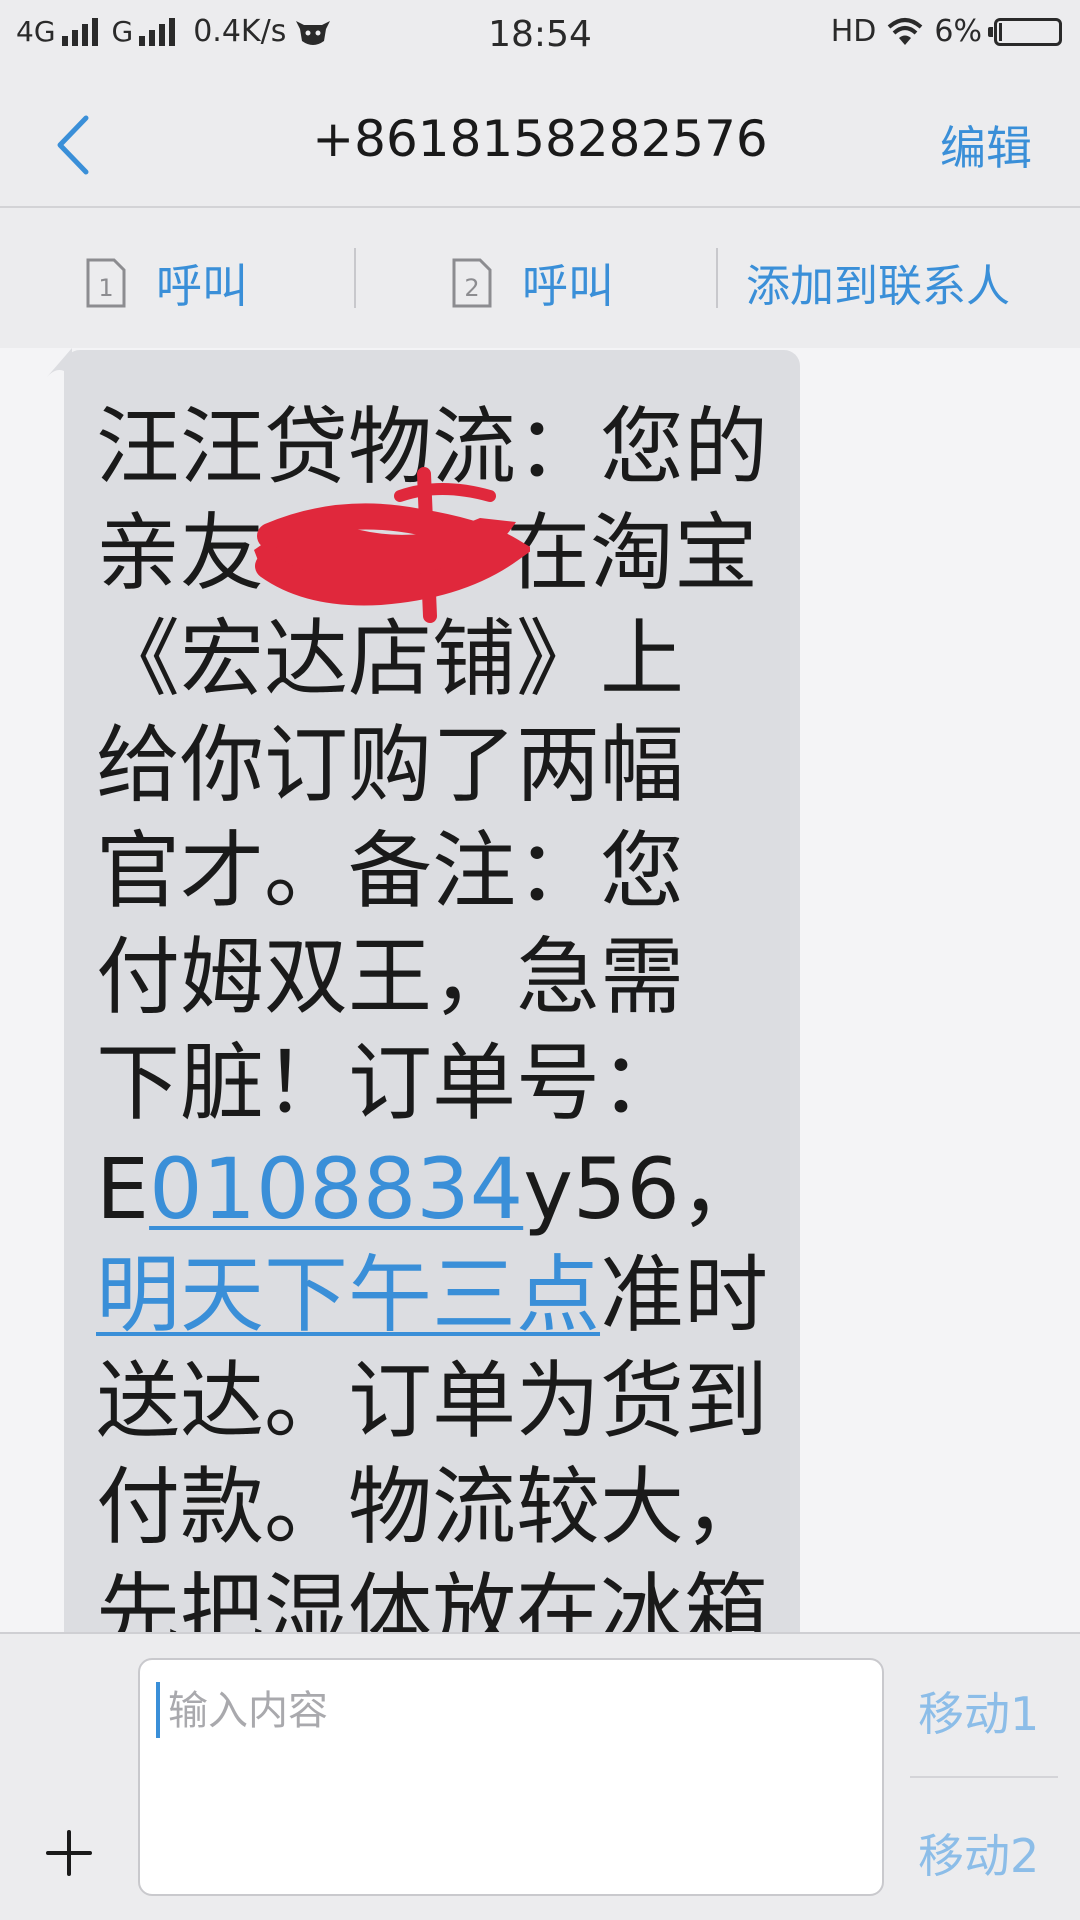  Describe the element at coordinates (643, 1189) in the screenshot. I see `message-segment: y56，` at that location.